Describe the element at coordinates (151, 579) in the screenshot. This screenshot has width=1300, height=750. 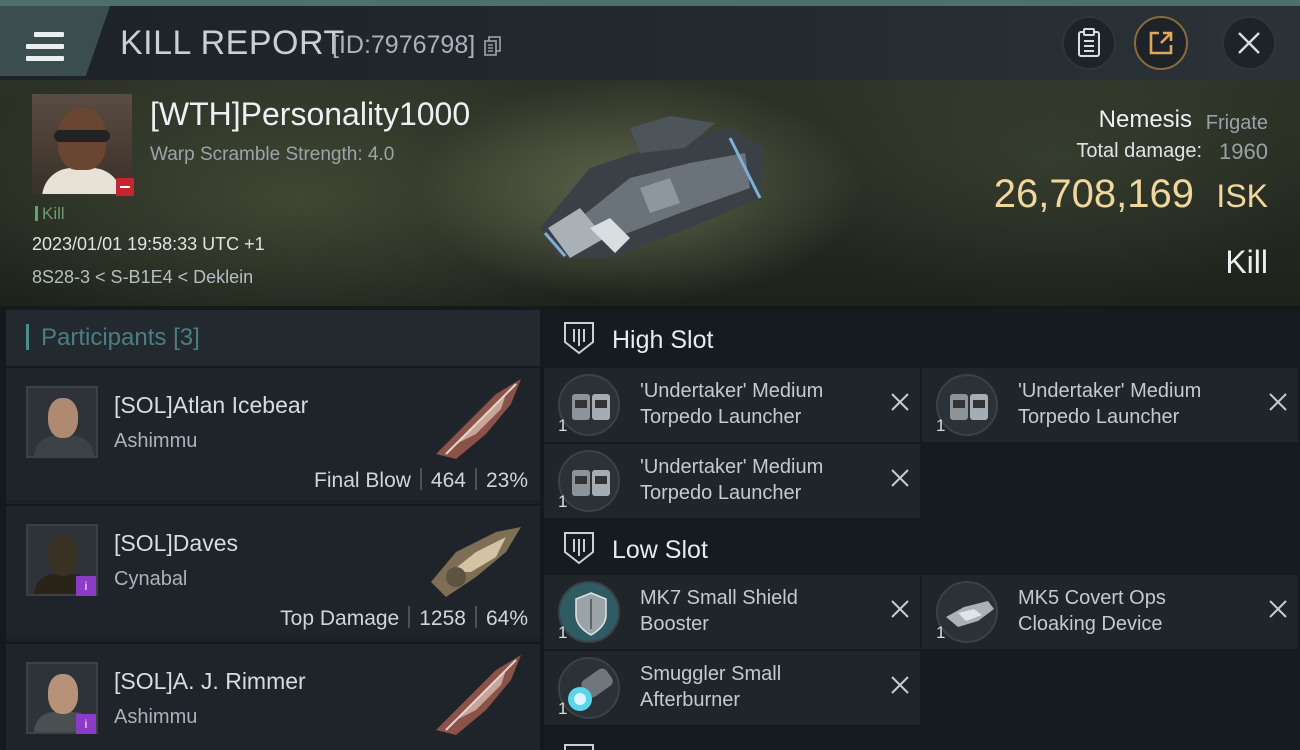
I see `participant-ship: Cynabal` at that location.